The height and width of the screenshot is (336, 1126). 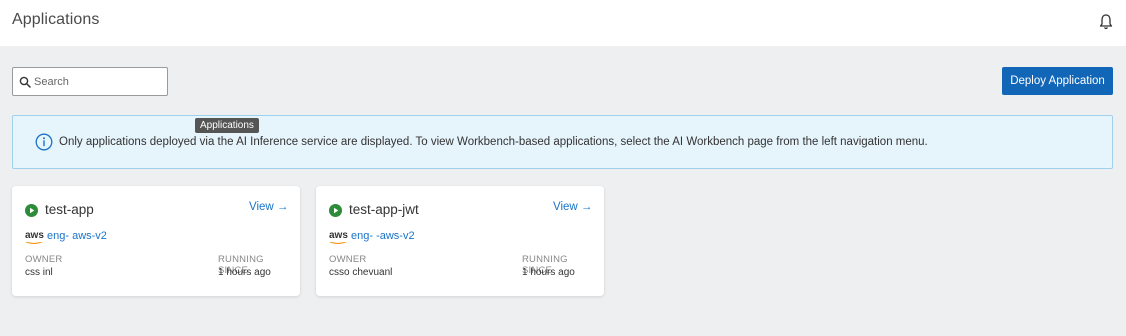 I want to click on search-icon, so click(x=25, y=82).